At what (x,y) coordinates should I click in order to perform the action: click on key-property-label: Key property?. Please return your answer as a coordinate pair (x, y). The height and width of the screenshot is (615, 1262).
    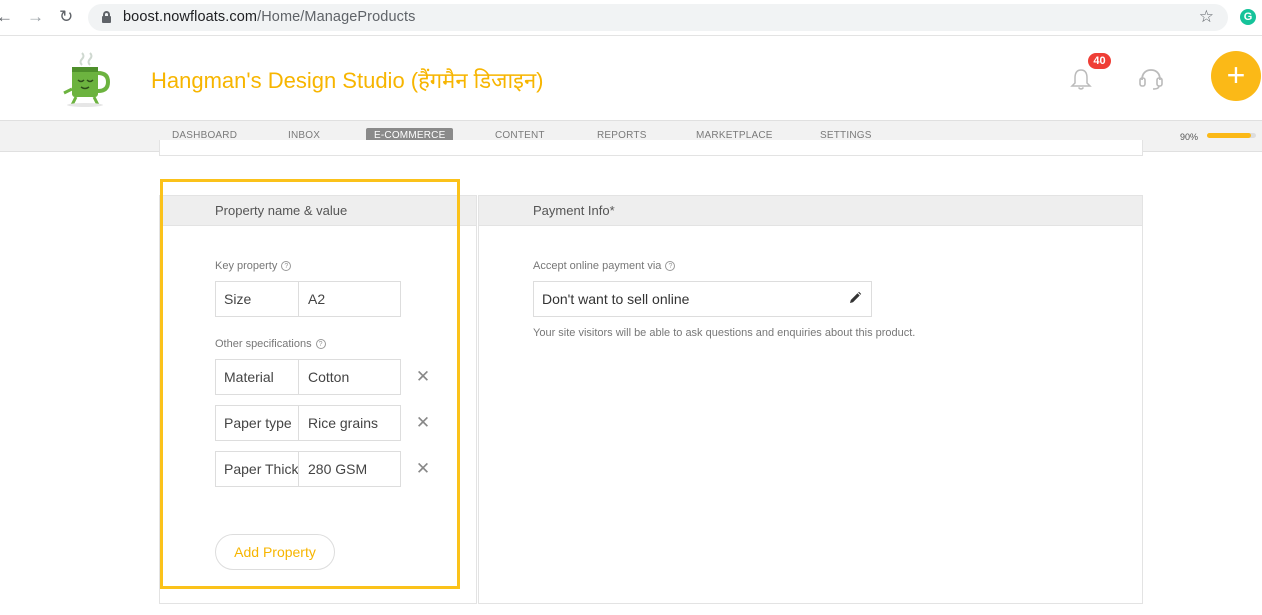
    Looking at the image, I should click on (253, 266).